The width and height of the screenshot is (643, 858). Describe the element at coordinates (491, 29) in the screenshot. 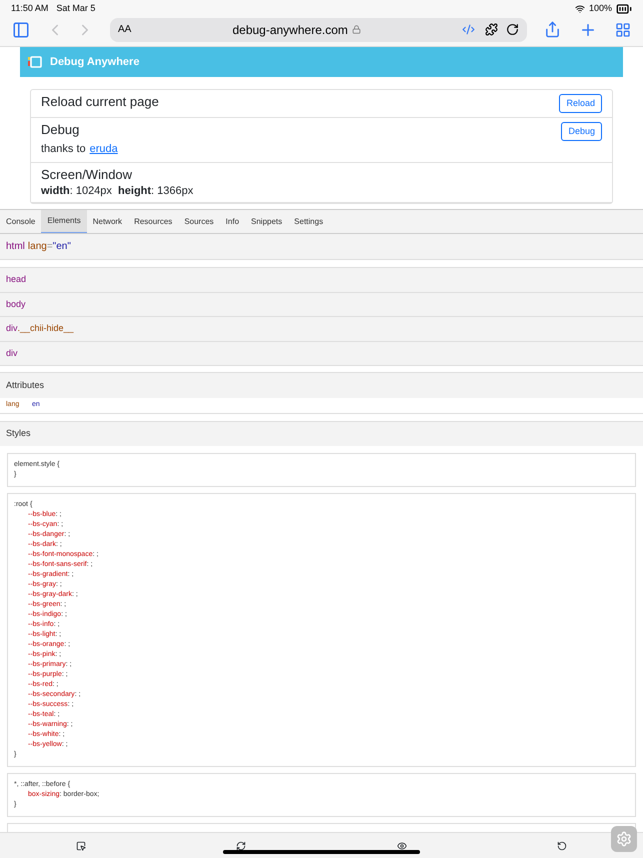

I see `extension-icon` at that location.